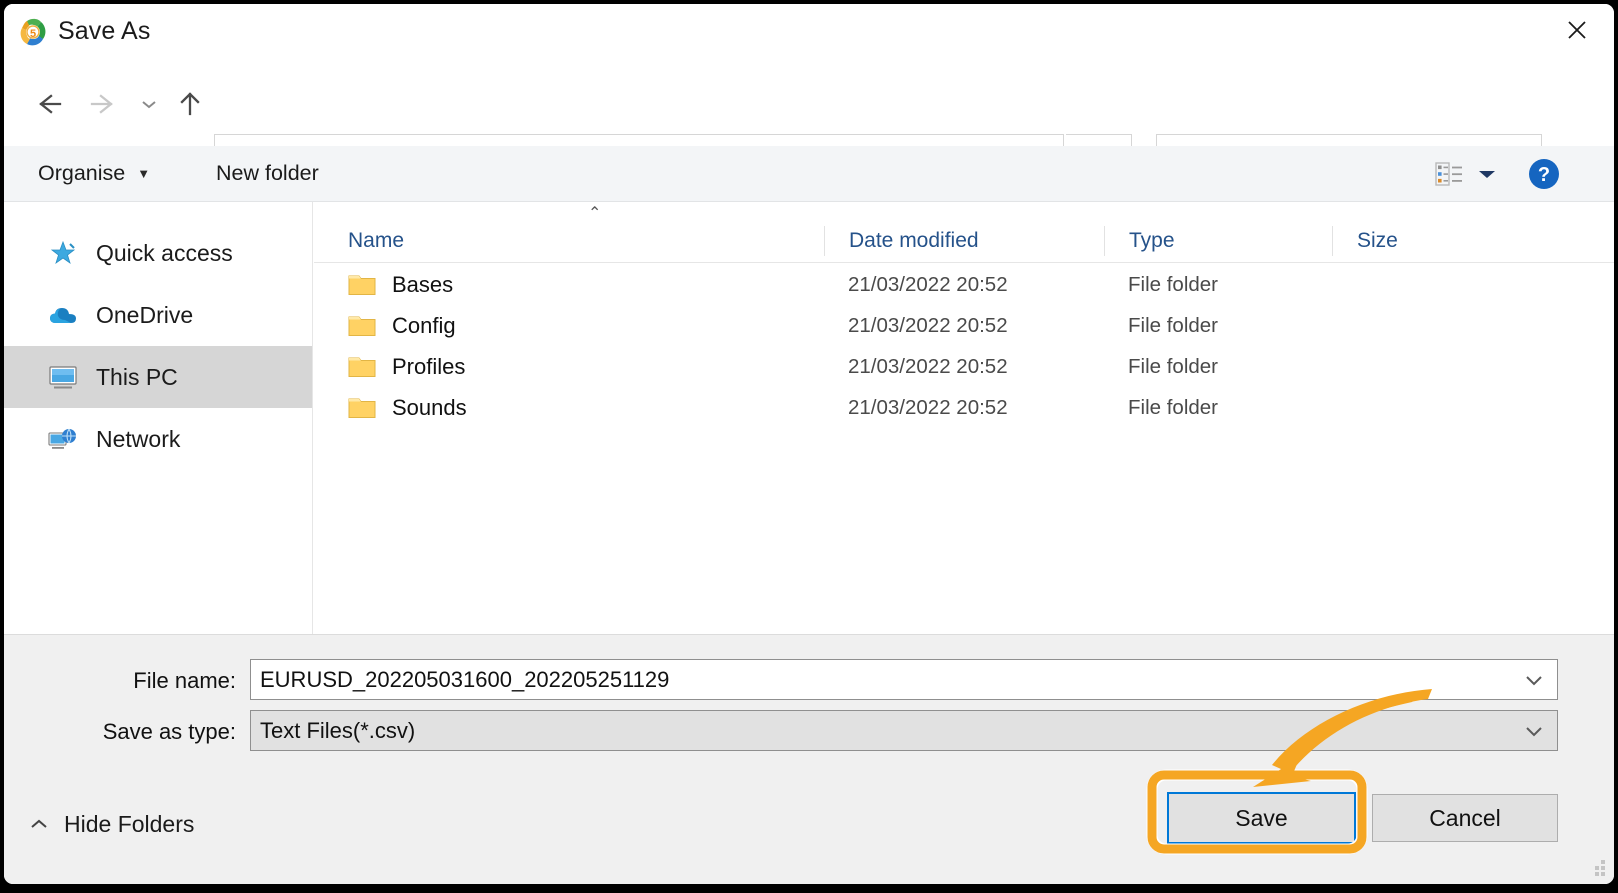 This screenshot has height=893, width=1618. I want to click on metatrader5-icon: 5, so click(34, 33).